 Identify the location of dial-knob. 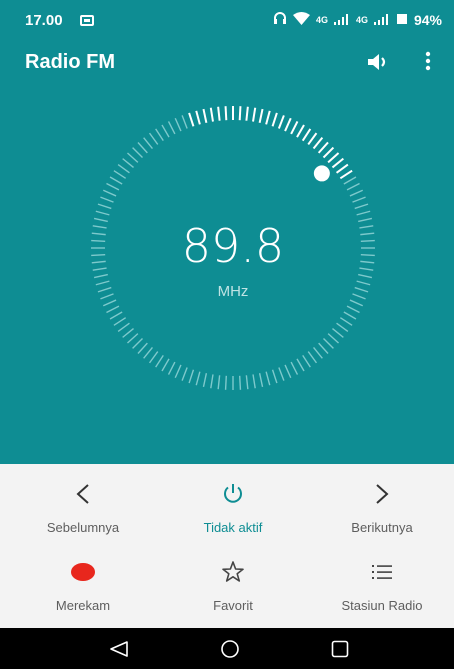
(321, 173).